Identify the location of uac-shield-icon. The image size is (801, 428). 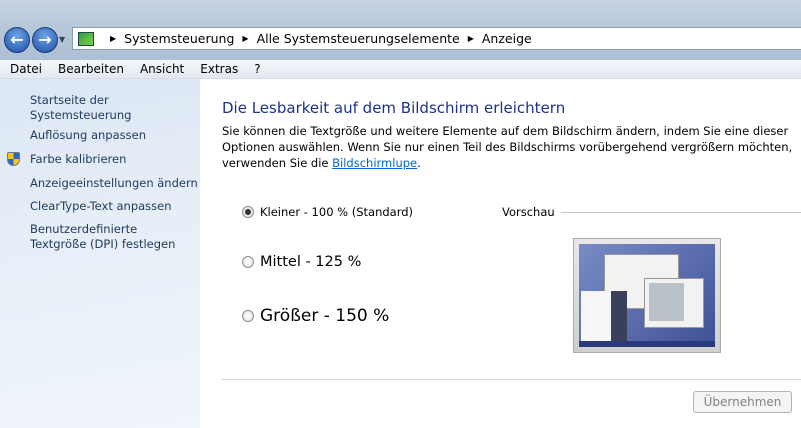
(13, 159).